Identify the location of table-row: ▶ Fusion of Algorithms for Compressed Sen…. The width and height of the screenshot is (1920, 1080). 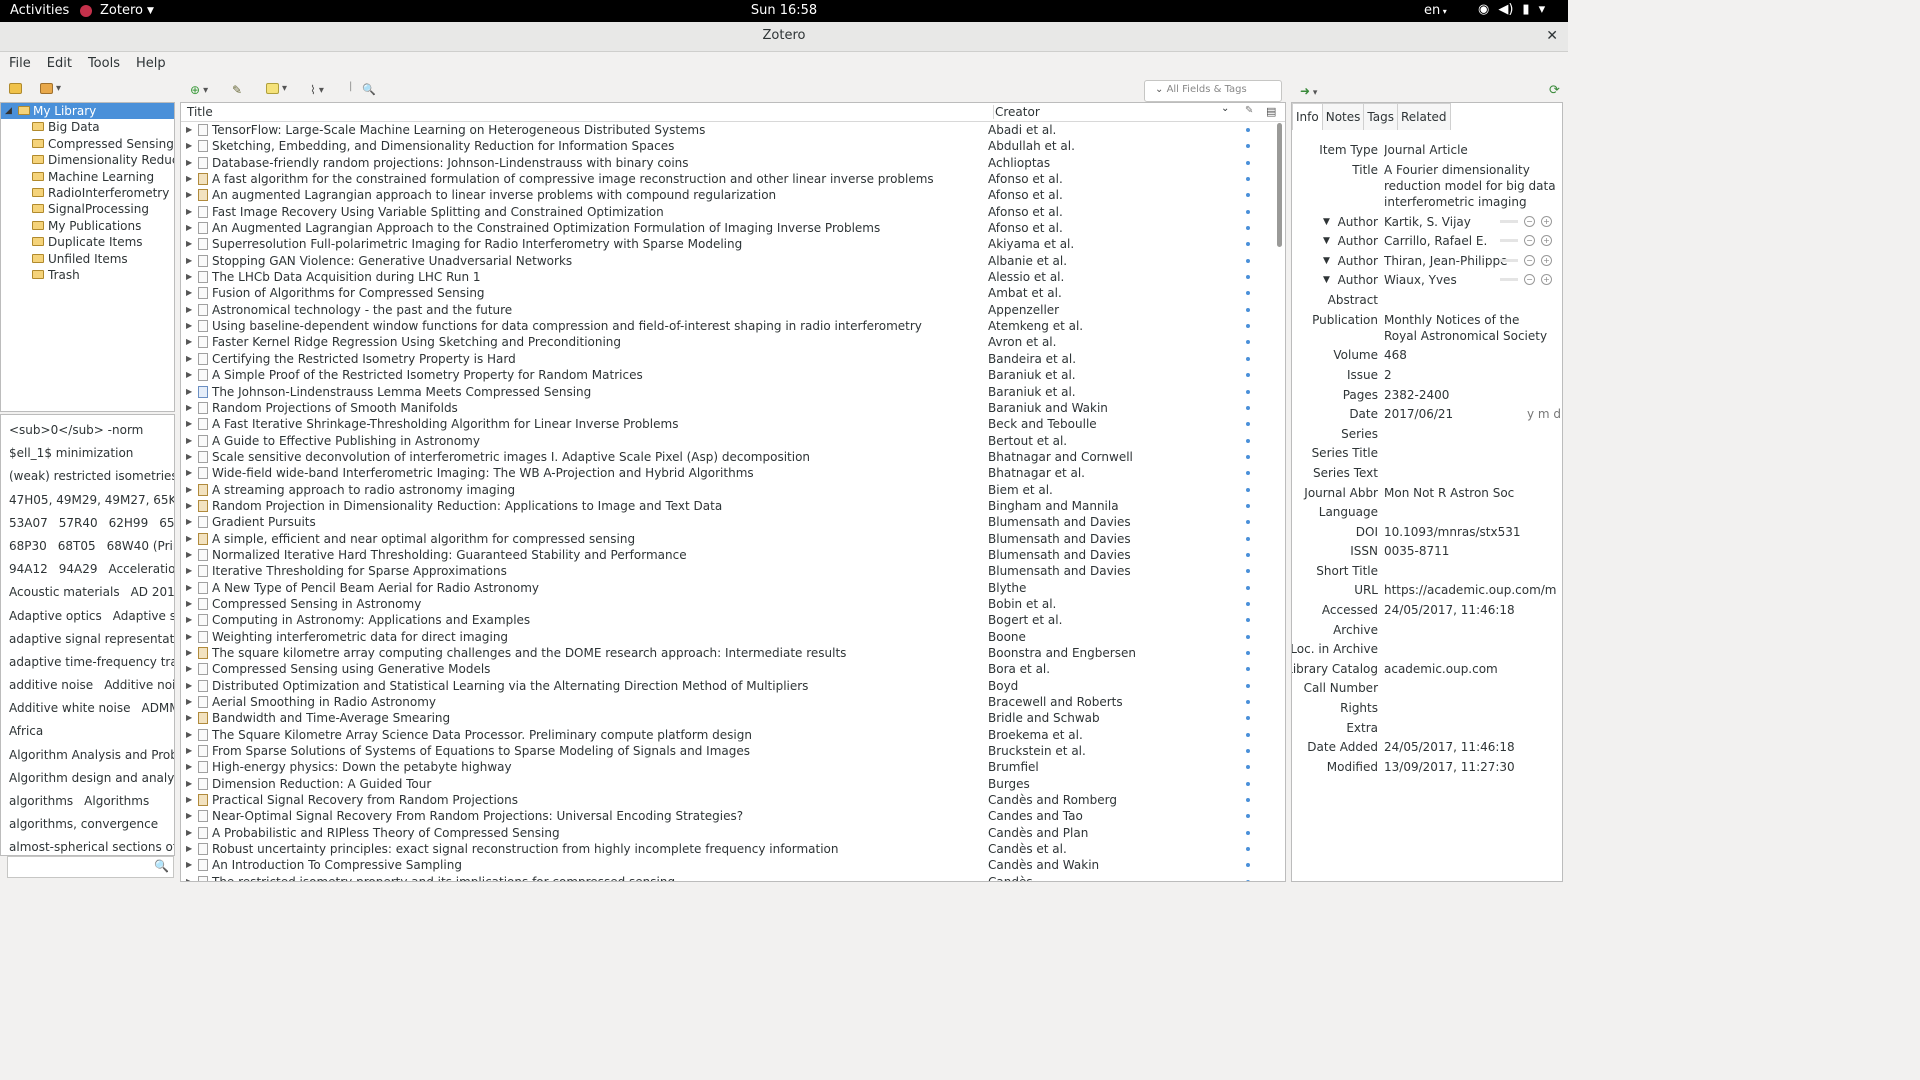
(728, 293).